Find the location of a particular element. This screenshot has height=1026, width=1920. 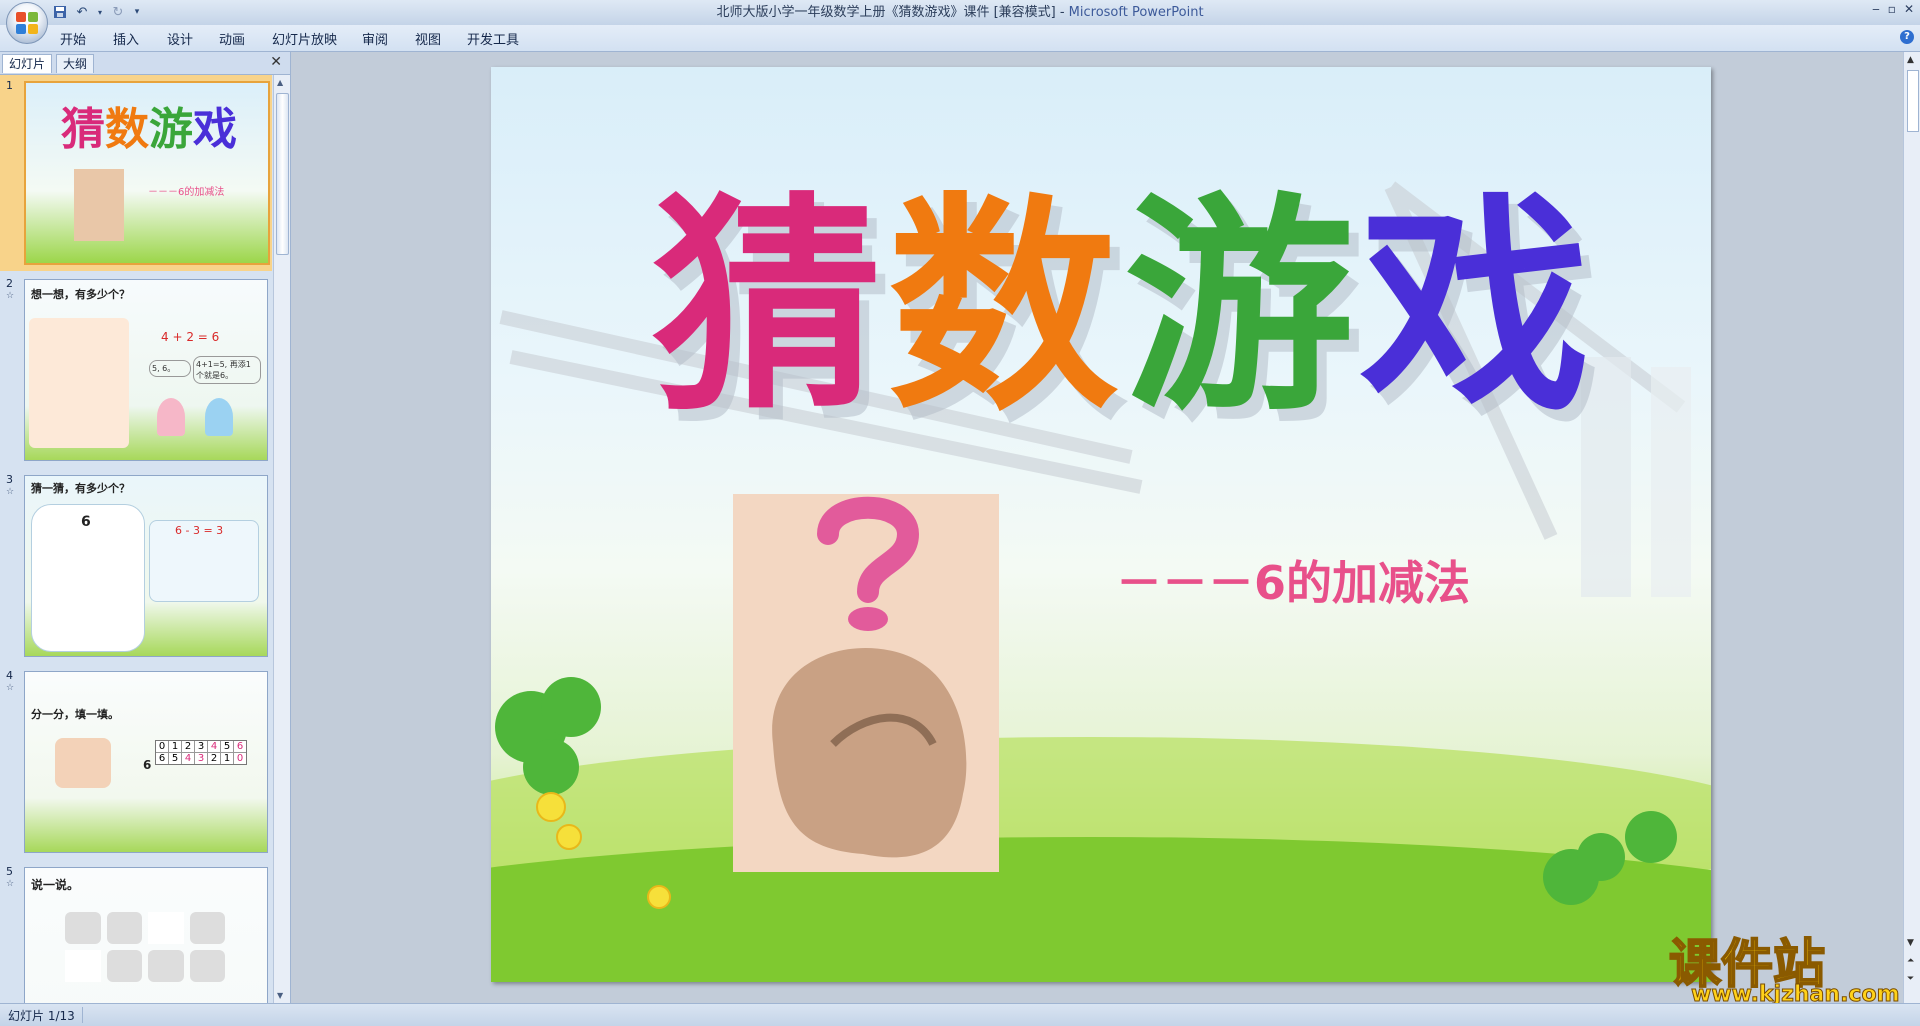

window-controls: ‒ ▫ ✕ is located at coordinates (1893, 9).